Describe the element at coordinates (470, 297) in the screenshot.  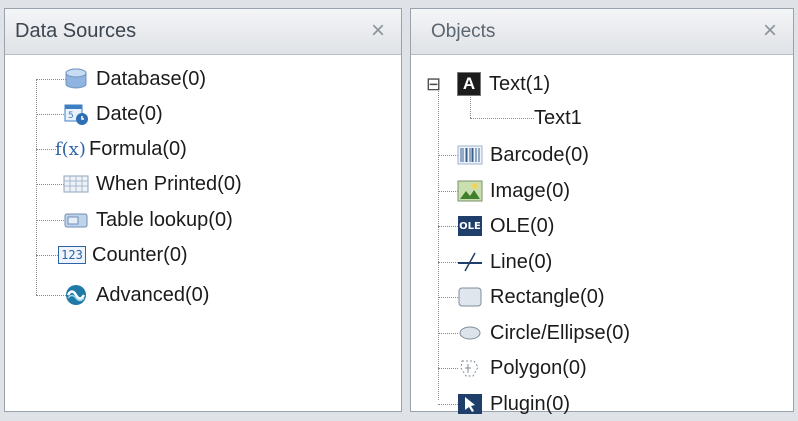
I see `rectangle-icon` at that location.